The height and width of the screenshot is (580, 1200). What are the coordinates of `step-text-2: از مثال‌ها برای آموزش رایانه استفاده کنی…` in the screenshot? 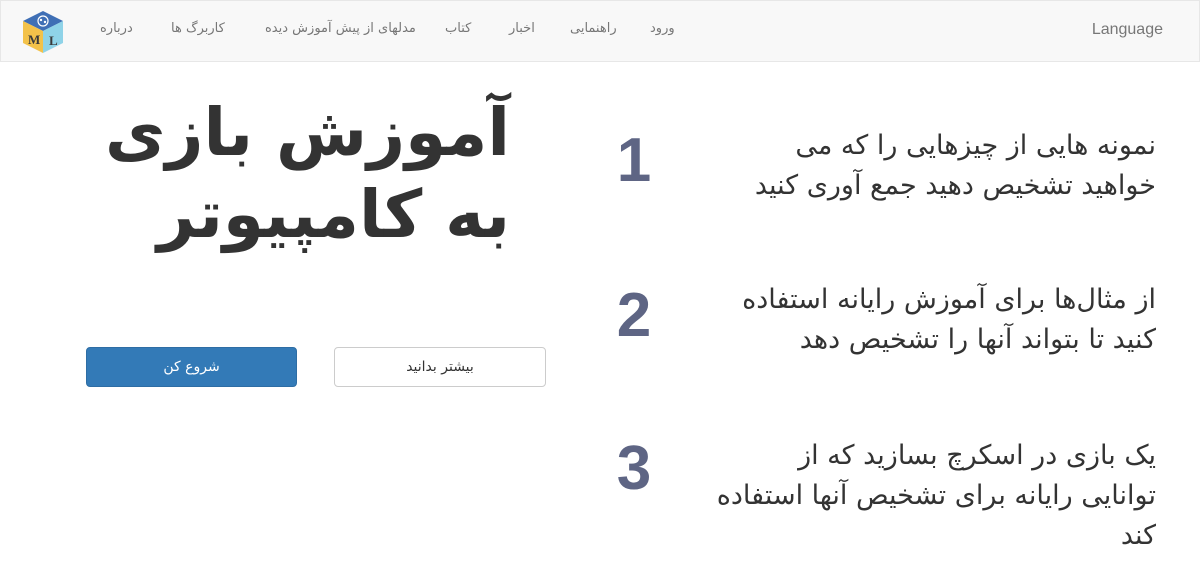 It's located at (949, 319).